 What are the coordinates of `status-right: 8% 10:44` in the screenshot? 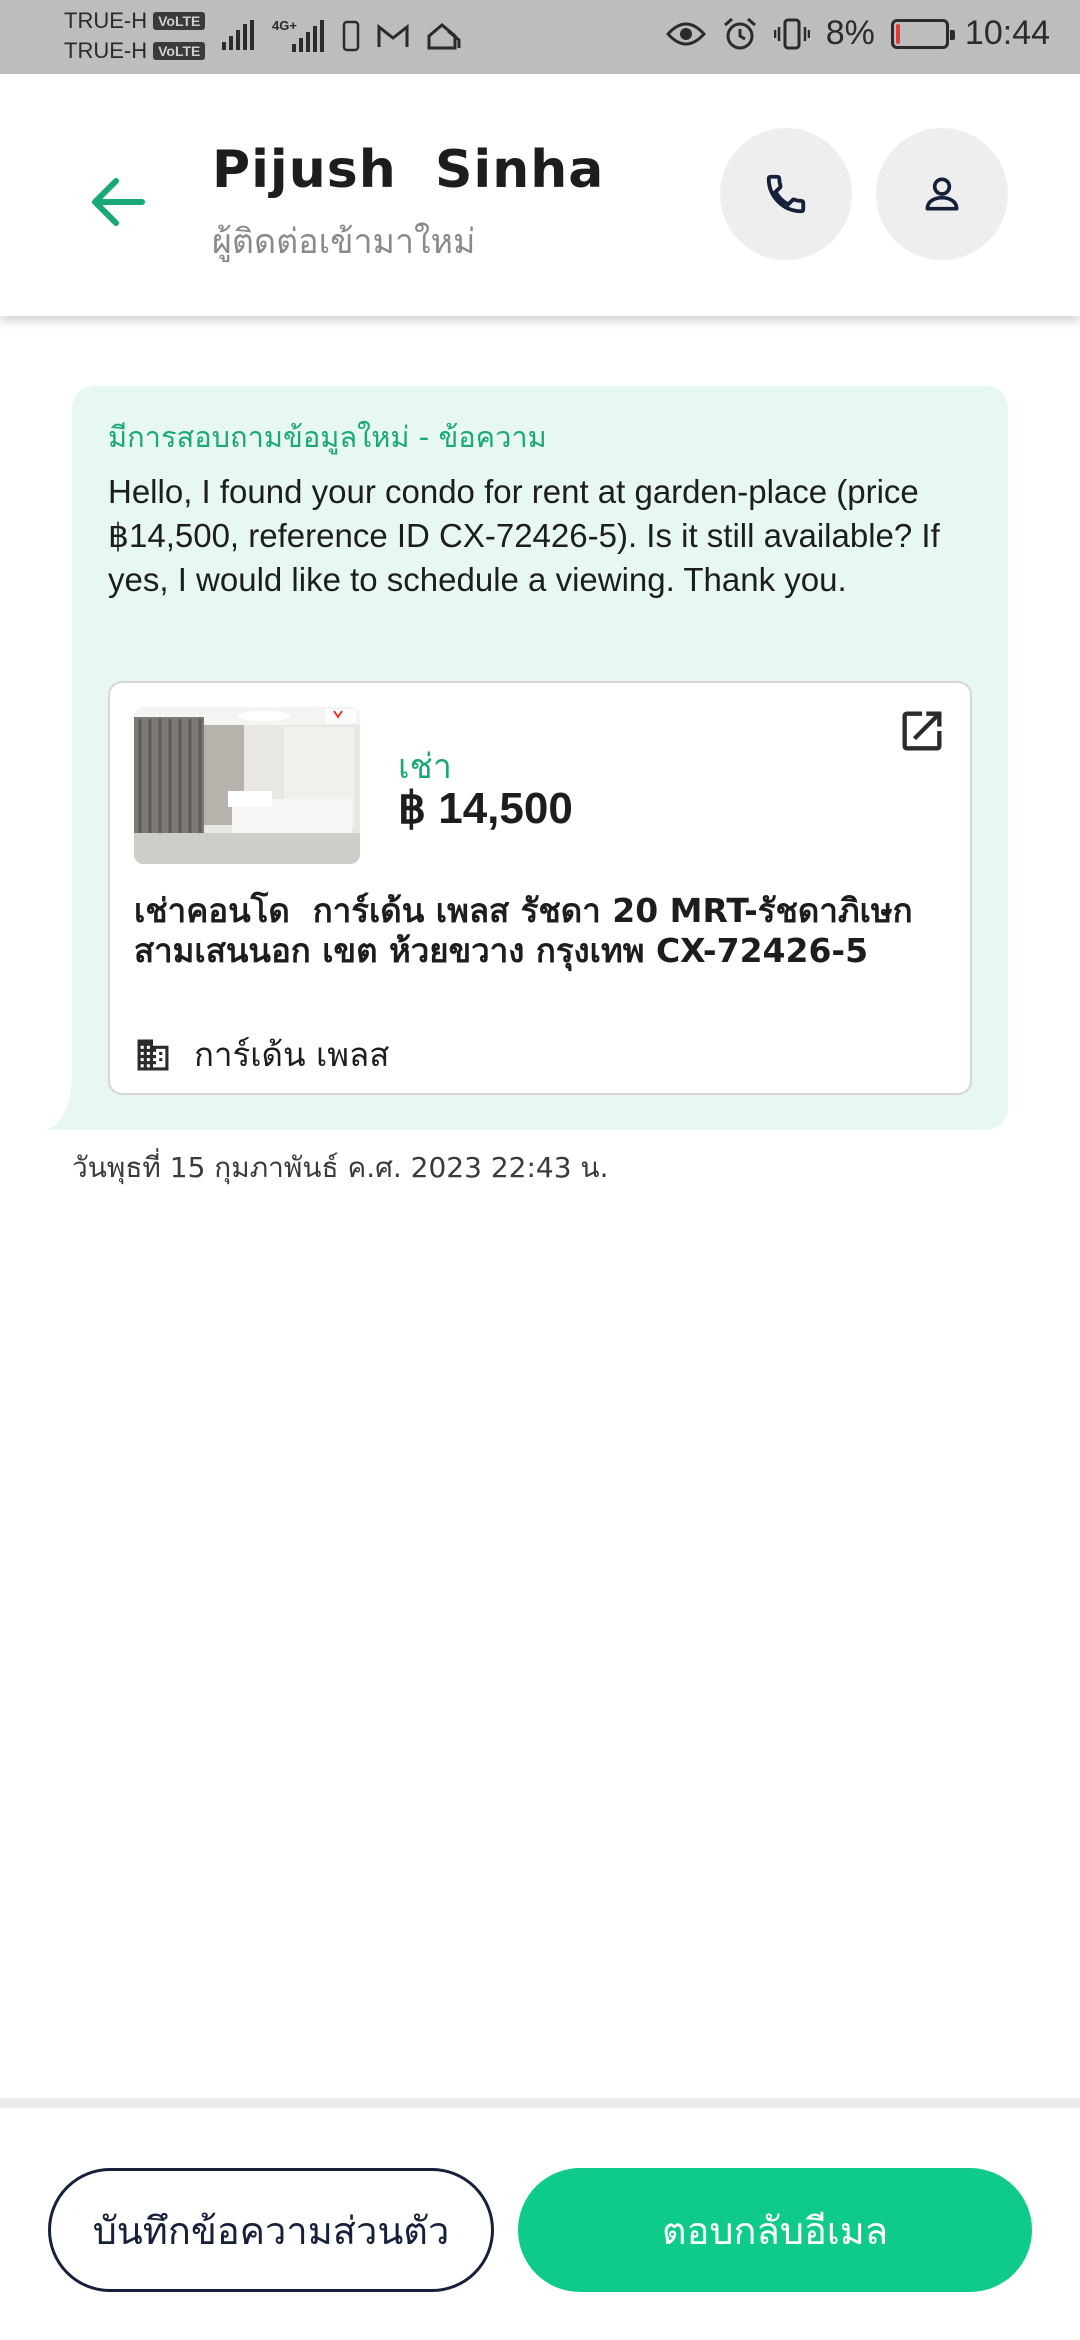 It's located at (857, 33).